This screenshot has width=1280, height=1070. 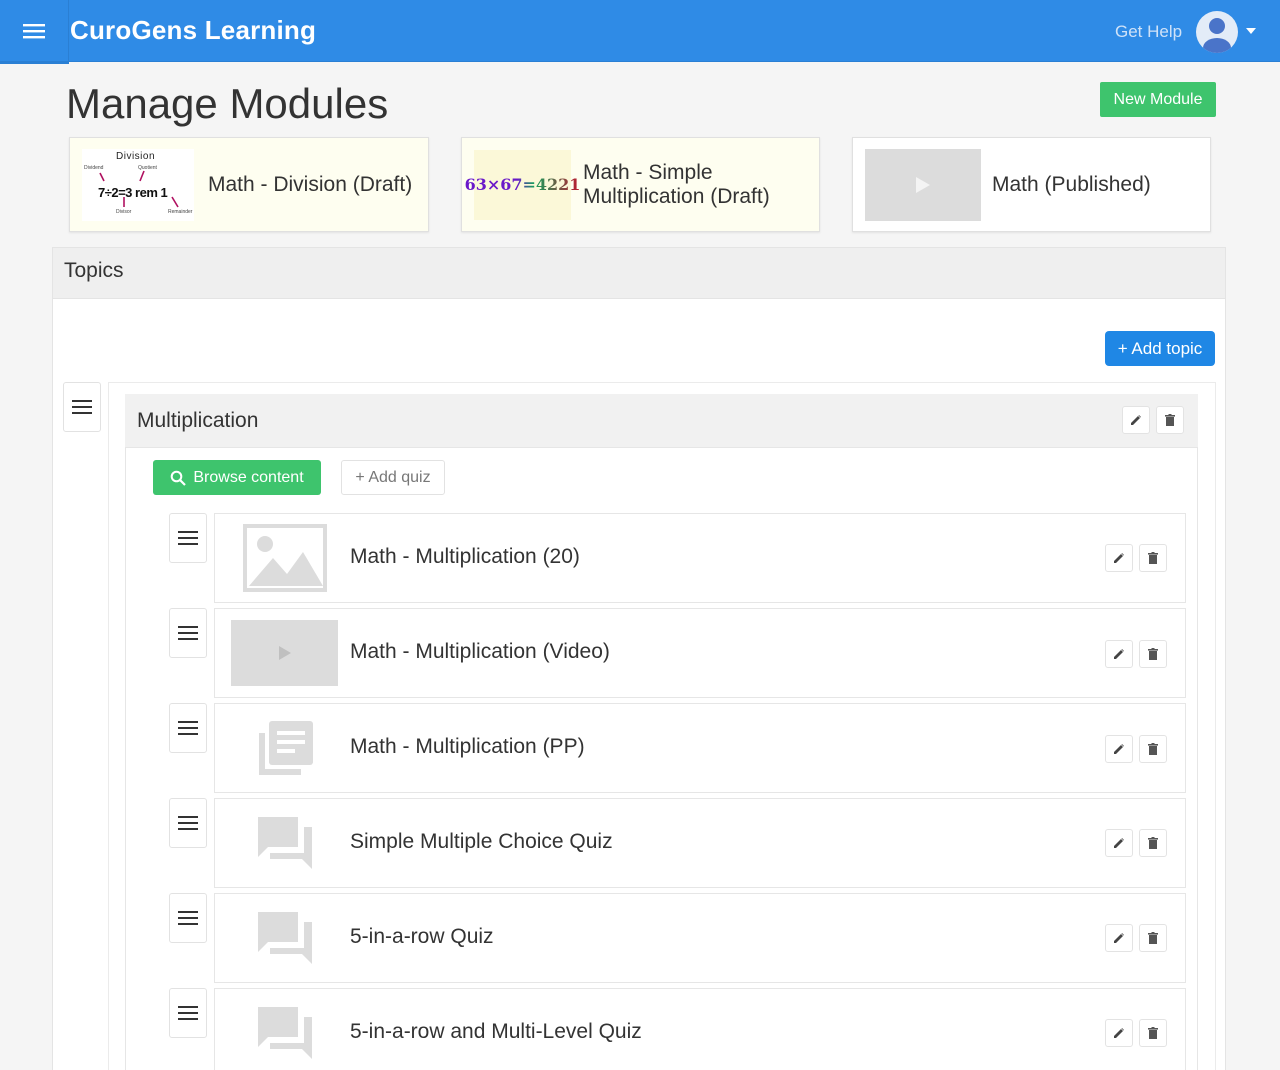 I want to click on topics-title: Topics, so click(x=94, y=270).